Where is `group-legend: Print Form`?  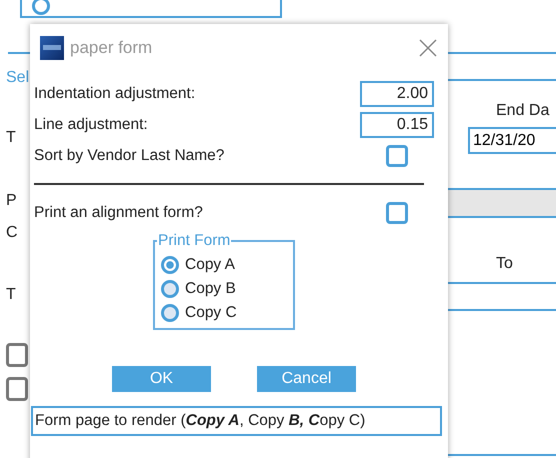 group-legend: Print Form is located at coordinates (194, 241).